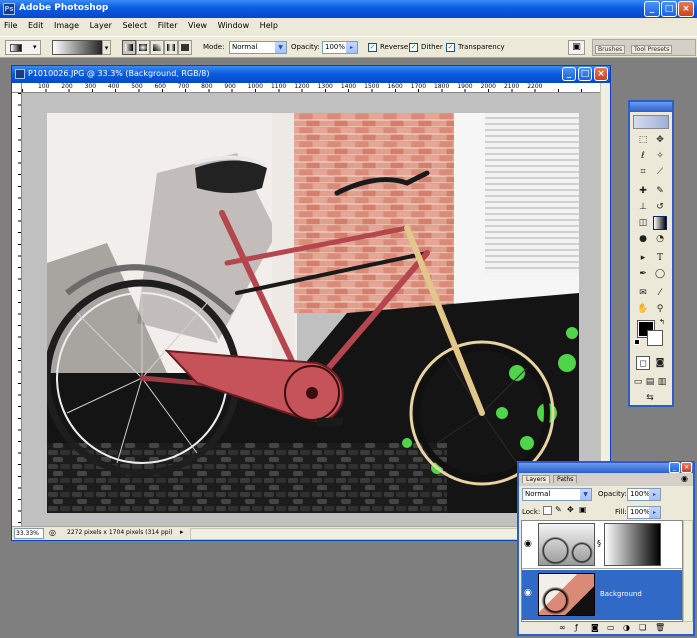 This screenshot has height=638, width=697. I want to click on layers-panel-close-button: ×, so click(686, 467).